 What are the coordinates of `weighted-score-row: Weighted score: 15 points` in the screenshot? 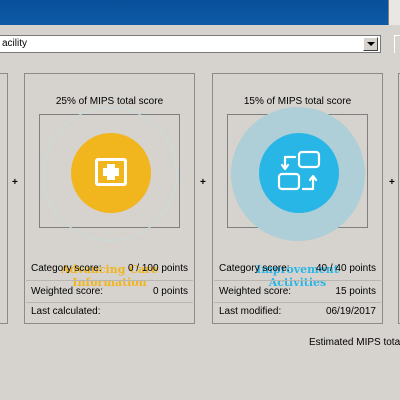 It's located at (297, 293).